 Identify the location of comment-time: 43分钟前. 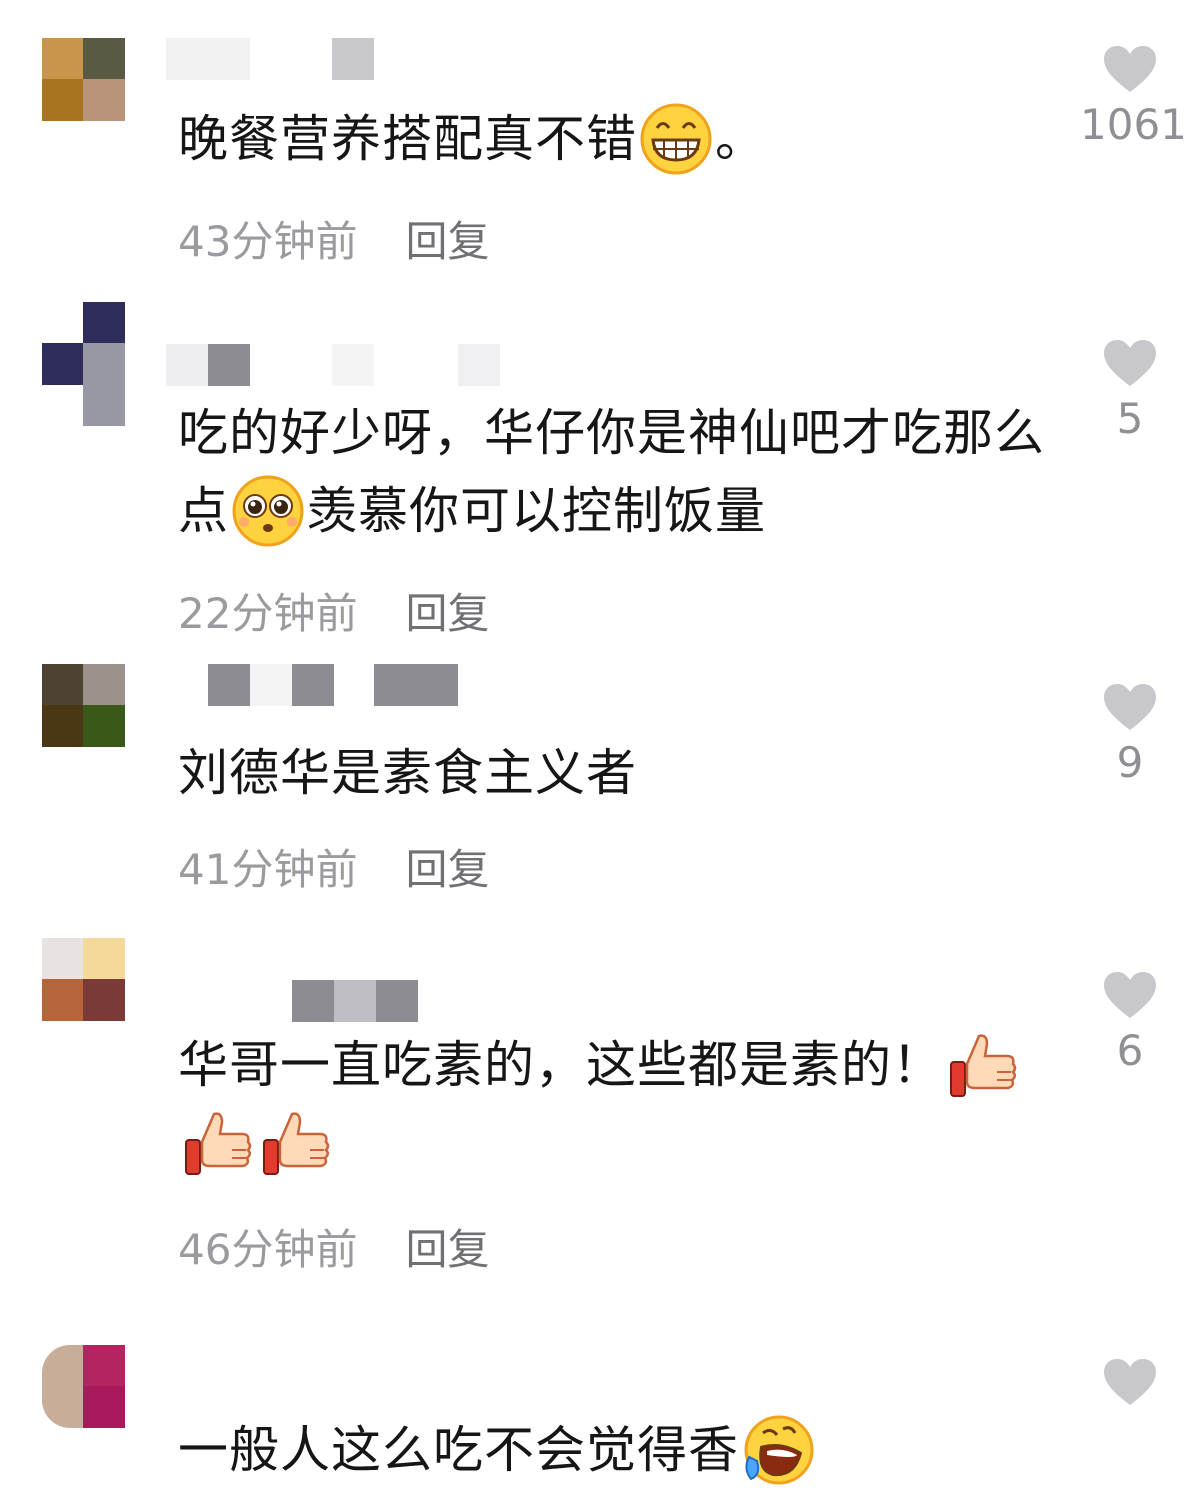
(268, 241).